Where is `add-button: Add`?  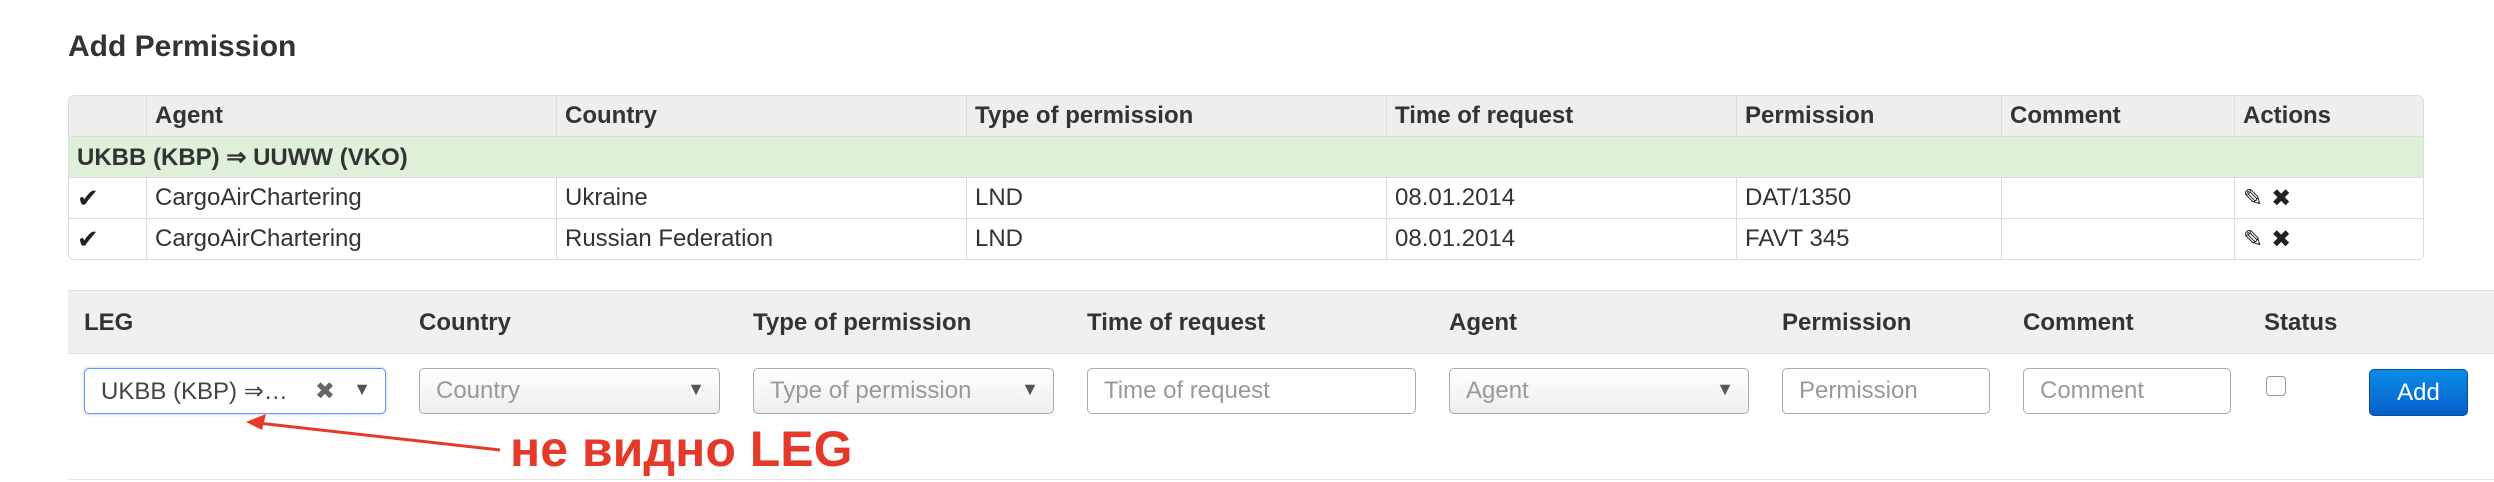 add-button: Add is located at coordinates (2418, 392).